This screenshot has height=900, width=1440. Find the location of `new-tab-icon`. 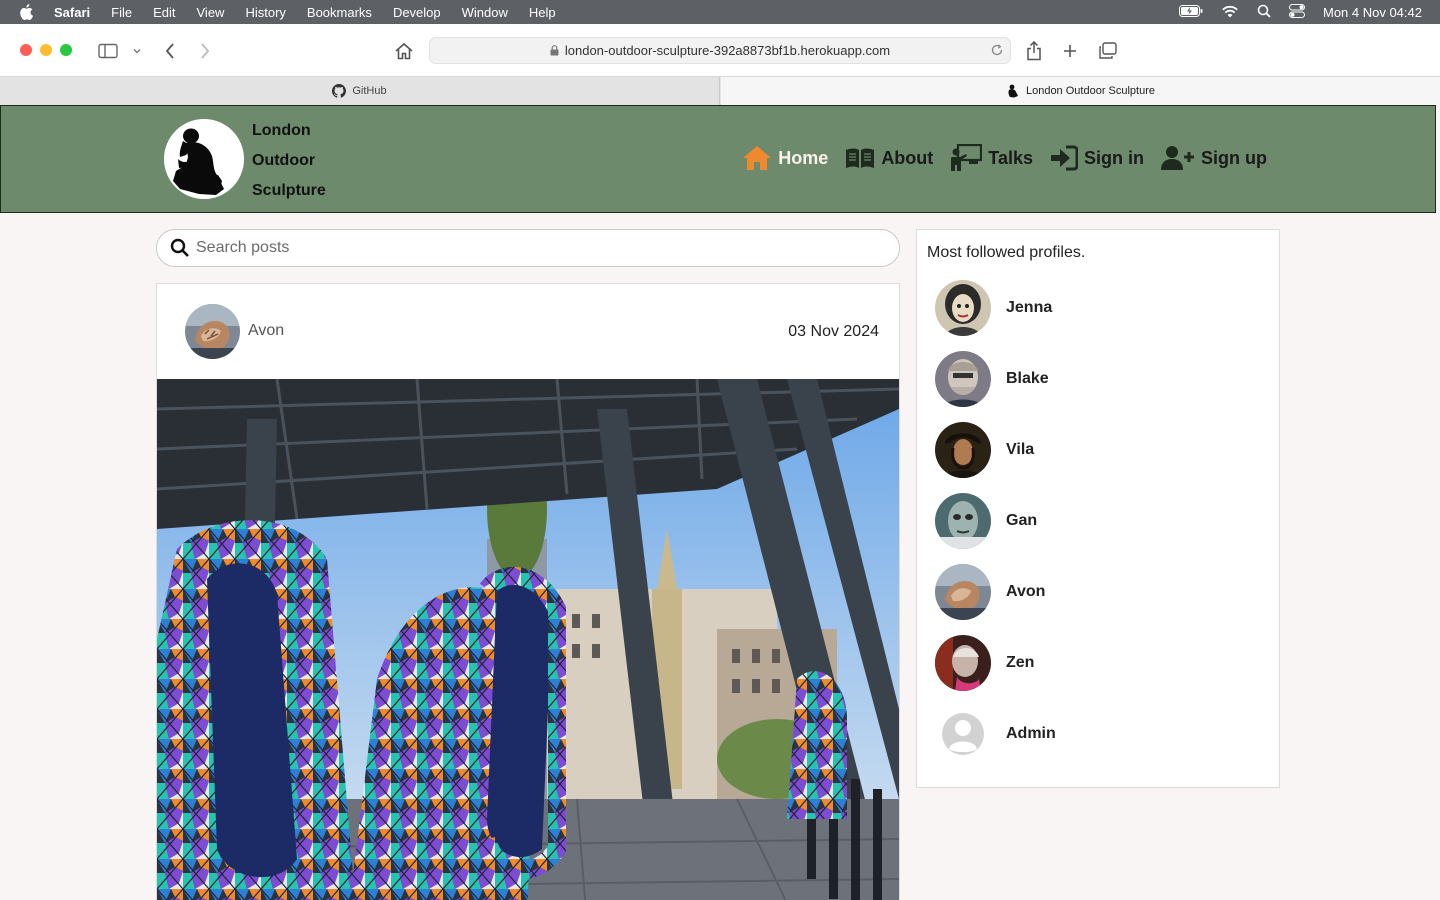

new-tab-icon is located at coordinates (1070, 51).